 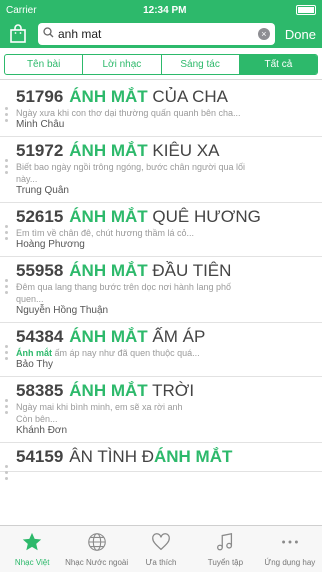 What do you see at coordinates (176, 336) in the screenshot?
I see `song-title-rest: ẤM ÁP` at bounding box center [176, 336].